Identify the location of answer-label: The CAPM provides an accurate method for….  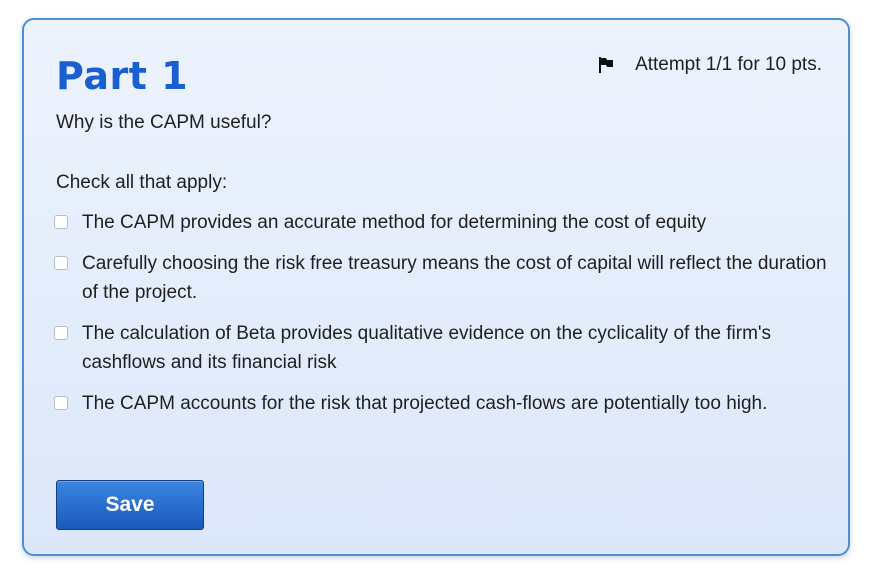
(394, 222).